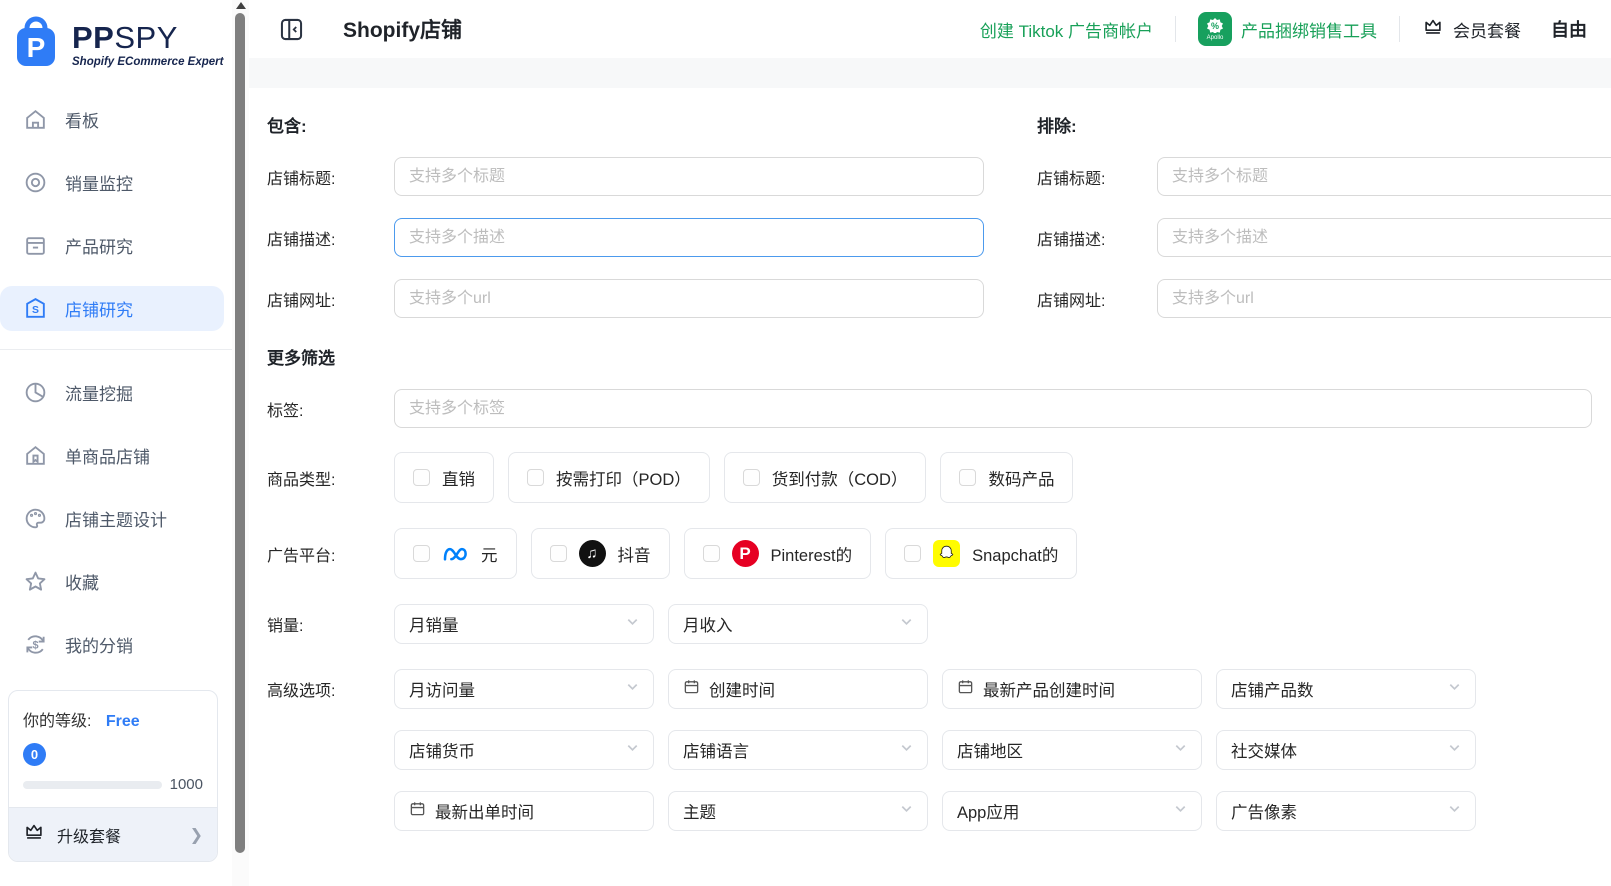 This screenshot has width=1611, height=886. I want to click on monthly-revenue-select: 月收入, so click(798, 624).